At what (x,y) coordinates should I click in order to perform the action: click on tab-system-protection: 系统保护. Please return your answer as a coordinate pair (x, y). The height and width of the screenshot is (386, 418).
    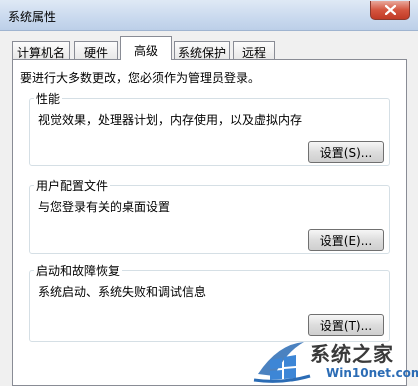
    Looking at the image, I should click on (202, 50).